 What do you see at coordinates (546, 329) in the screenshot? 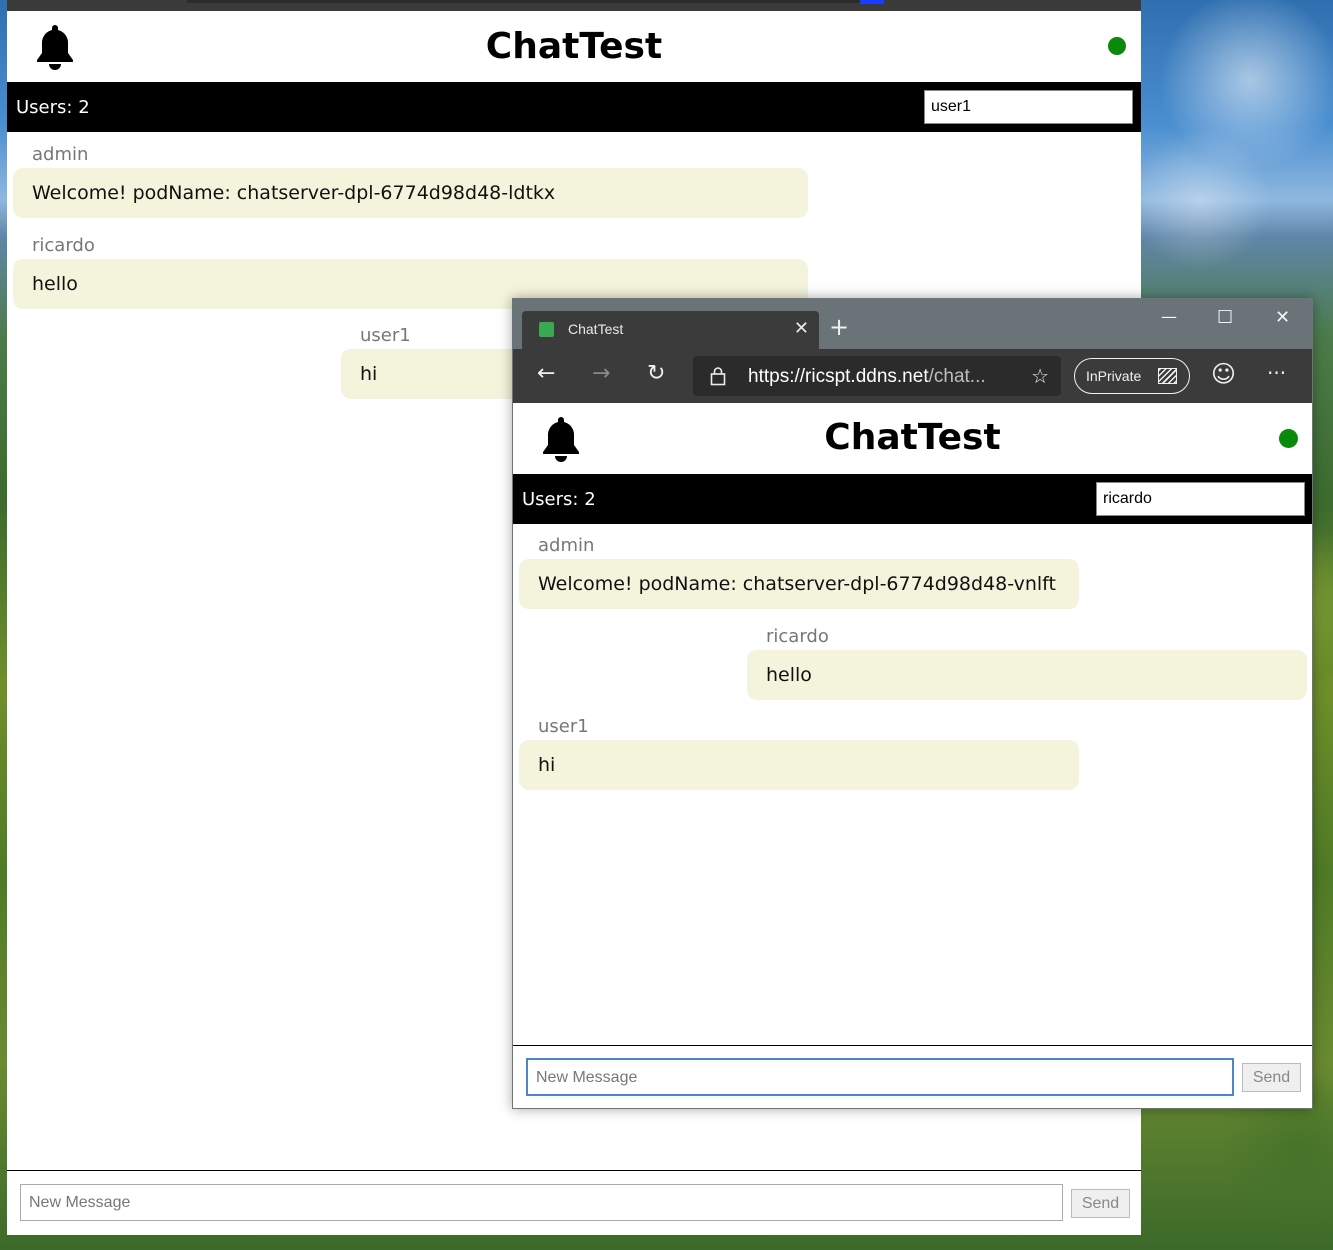
I see `site-favicon-icon` at bounding box center [546, 329].